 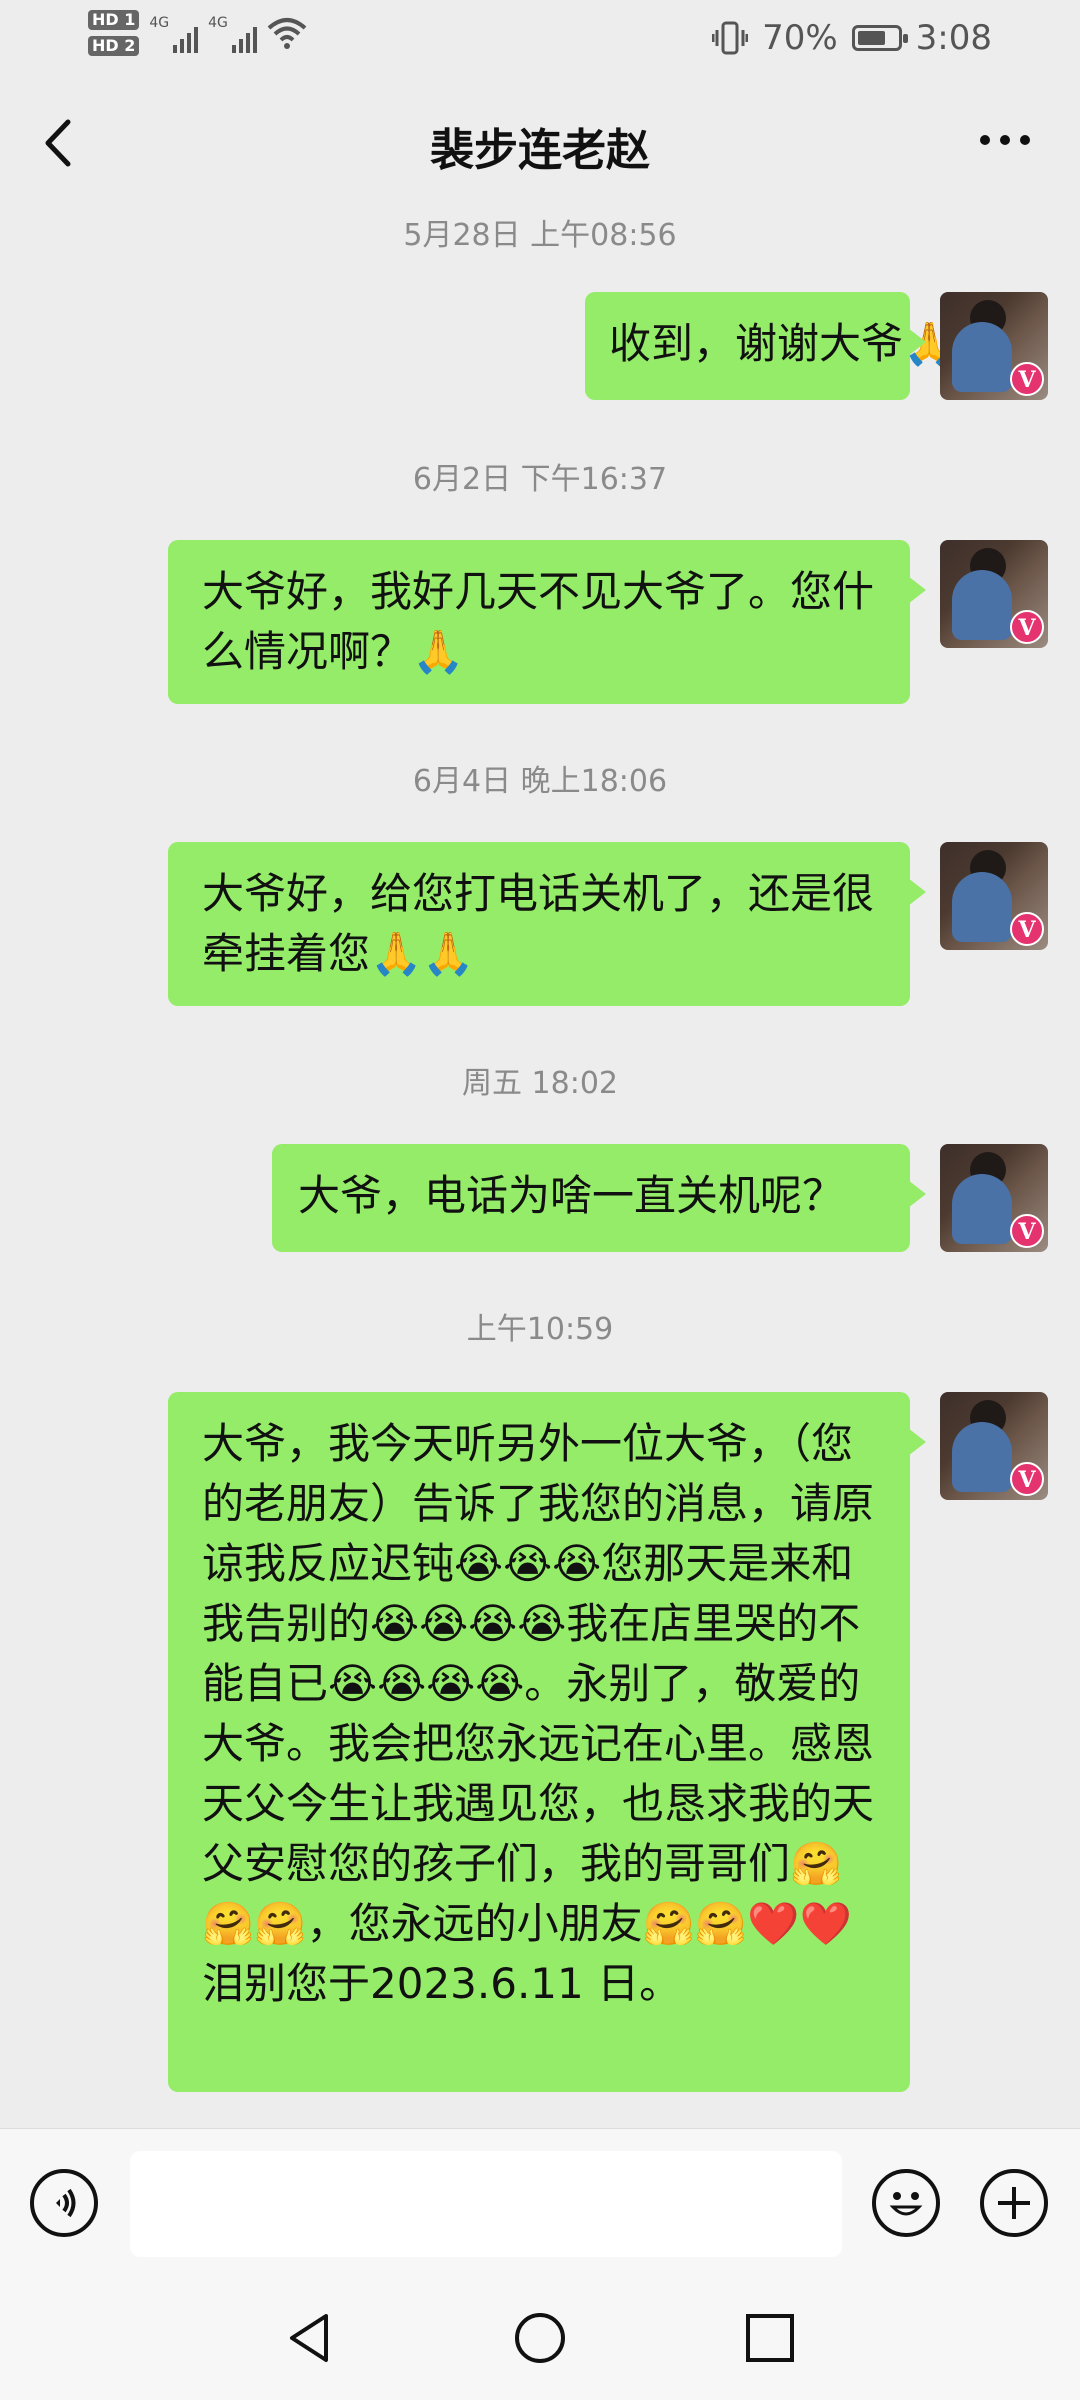 I want to click on nav-recents-icon, so click(x=770, y=2338).